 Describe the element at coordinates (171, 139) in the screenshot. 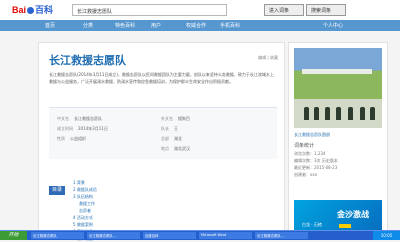

I see `info-row: 总部湖北` at that location.